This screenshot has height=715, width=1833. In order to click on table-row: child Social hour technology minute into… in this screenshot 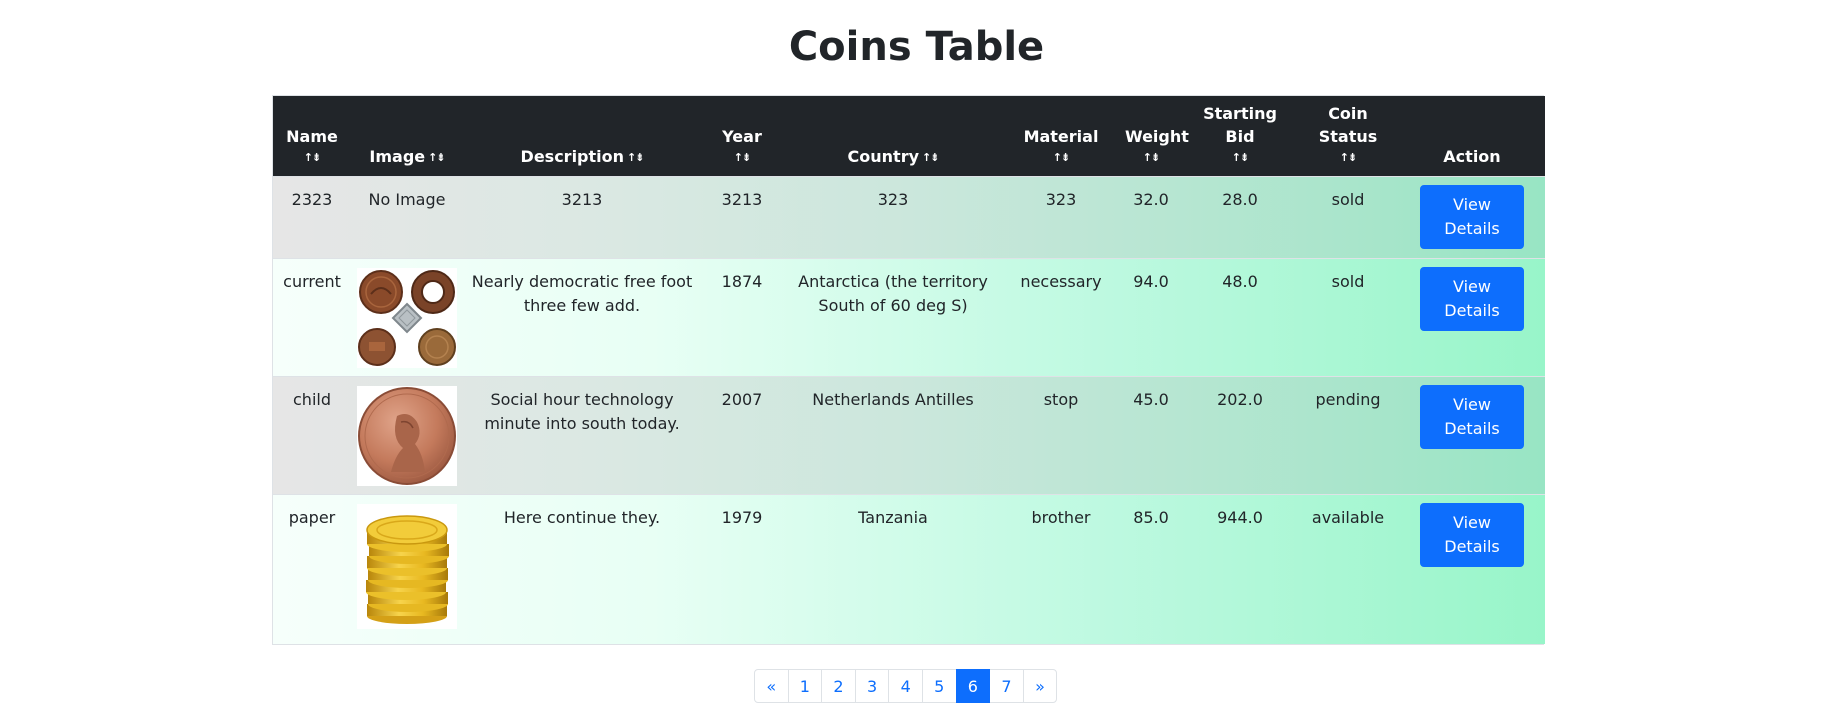, I will do `click(909, 435)`.